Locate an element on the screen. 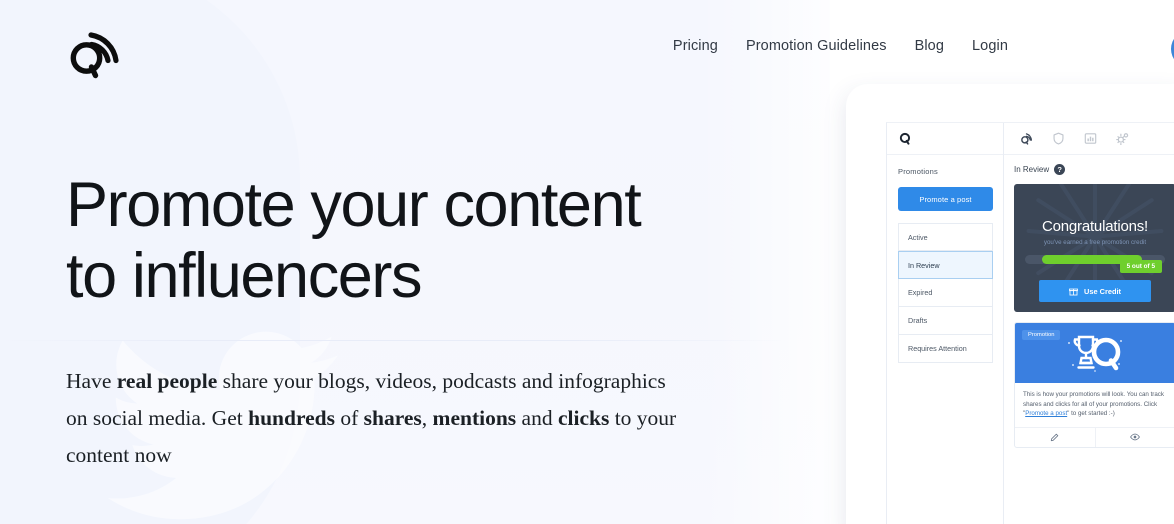  promotion-actions is located at coordinates (1094, 436).